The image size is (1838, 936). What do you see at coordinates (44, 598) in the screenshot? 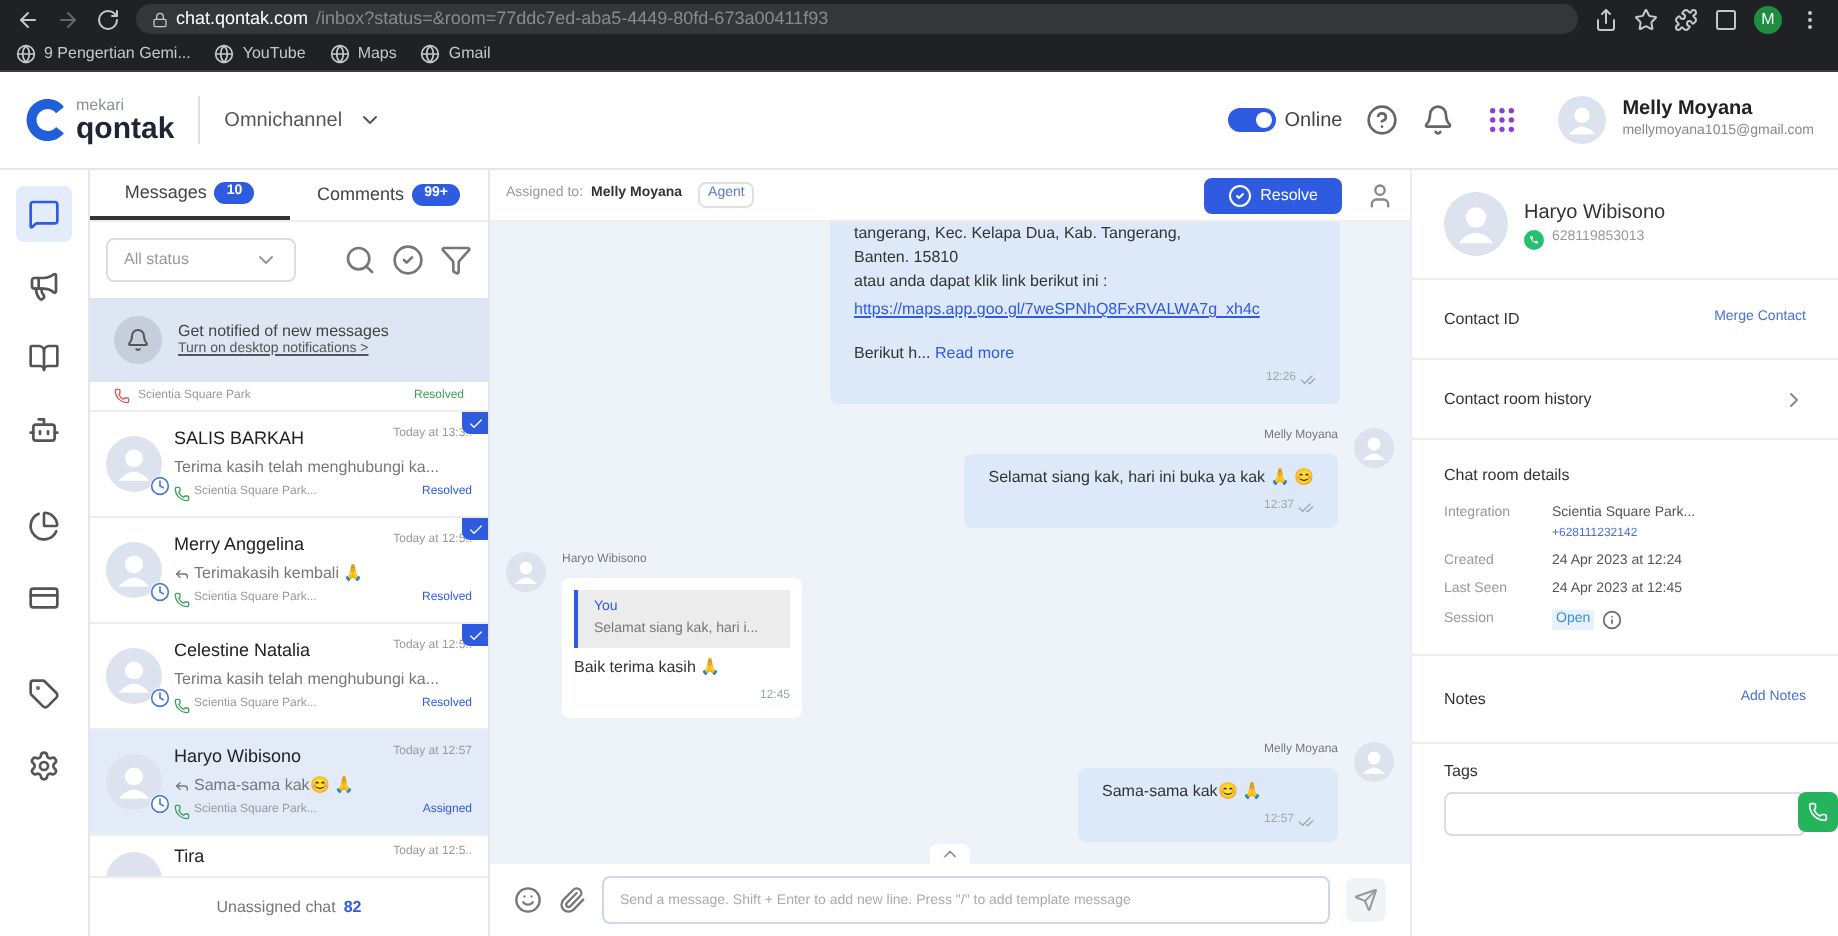
I see `card-icon` at bounding box center [44, 598].